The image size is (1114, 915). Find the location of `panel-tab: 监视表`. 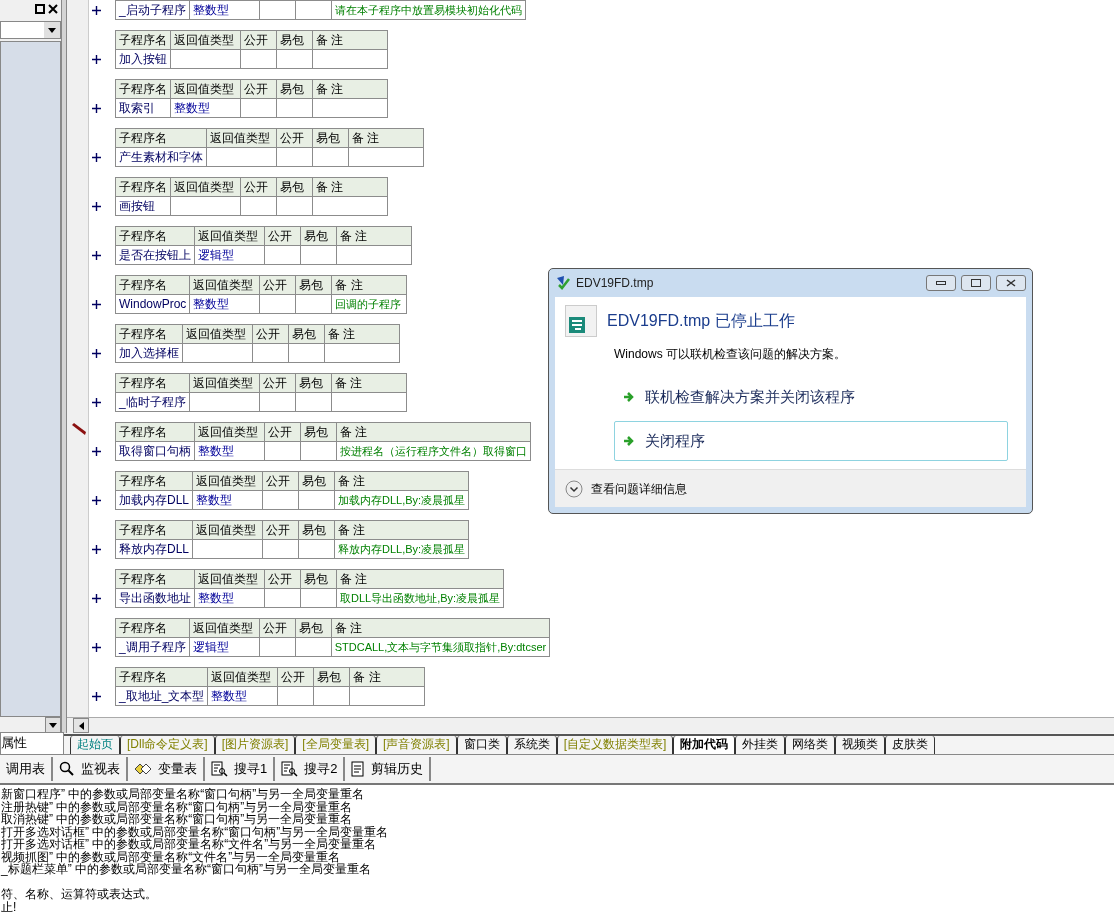

panel-tab: 监视表 is located at coordinates (90, 769).